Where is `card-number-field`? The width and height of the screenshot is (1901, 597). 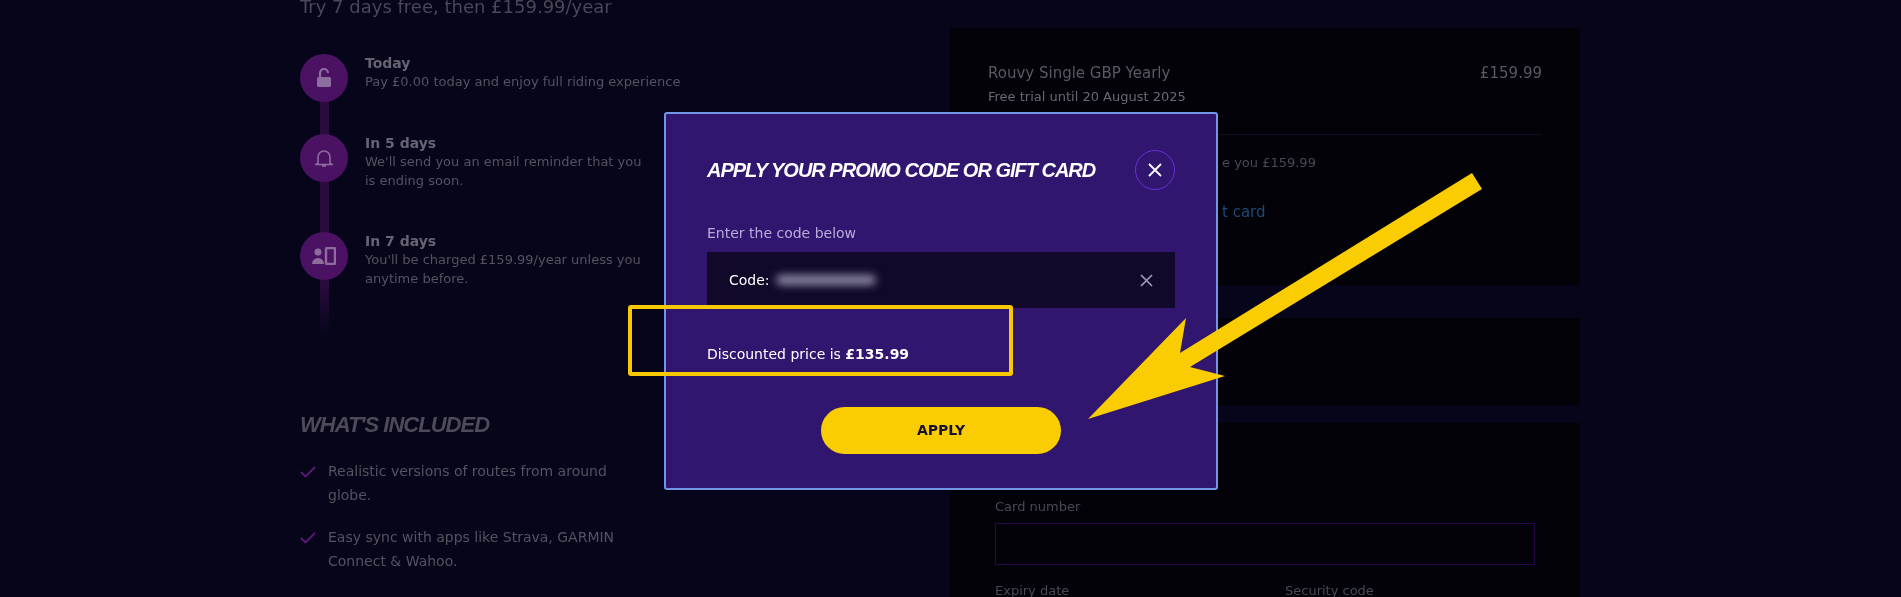
card-number-field is located at coordinates (1265, 543).